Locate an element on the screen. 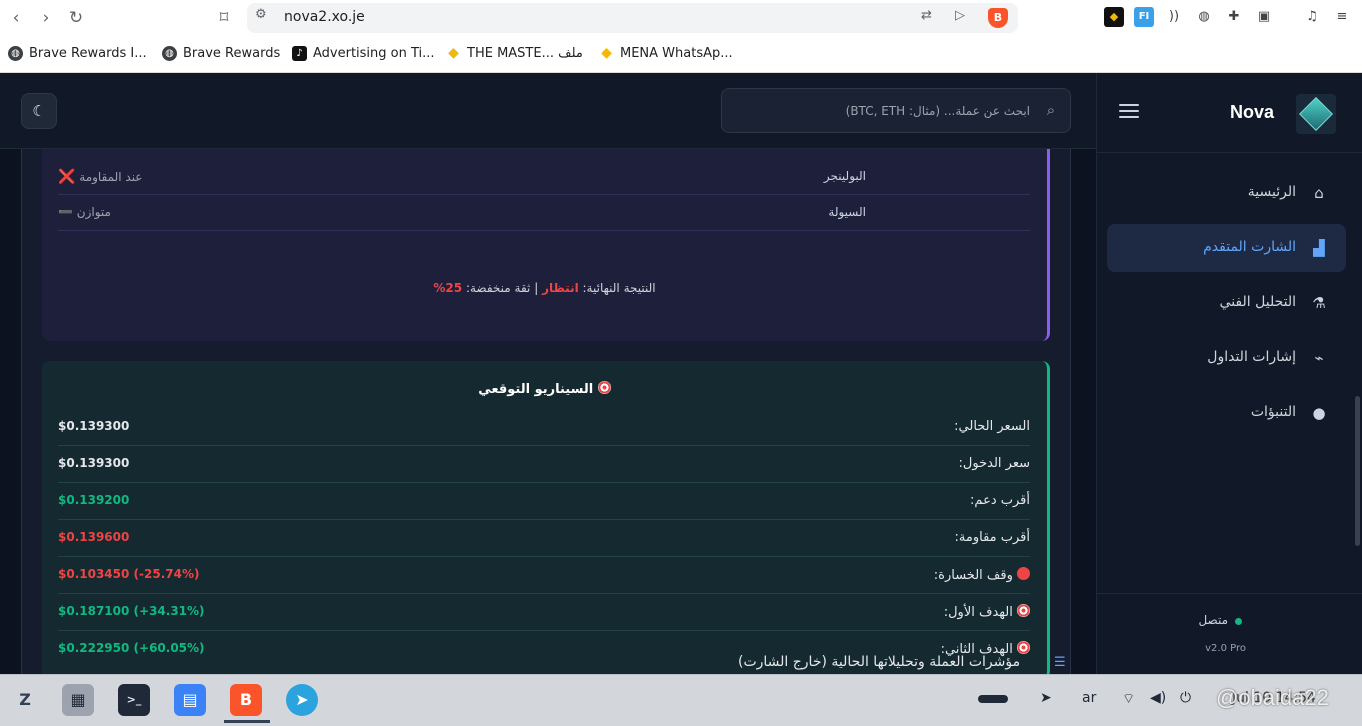 Image resolution: width=1362 pixels, height=726 pixels. theme-toggle-button: ☾ is located at coordinates (39, 111).